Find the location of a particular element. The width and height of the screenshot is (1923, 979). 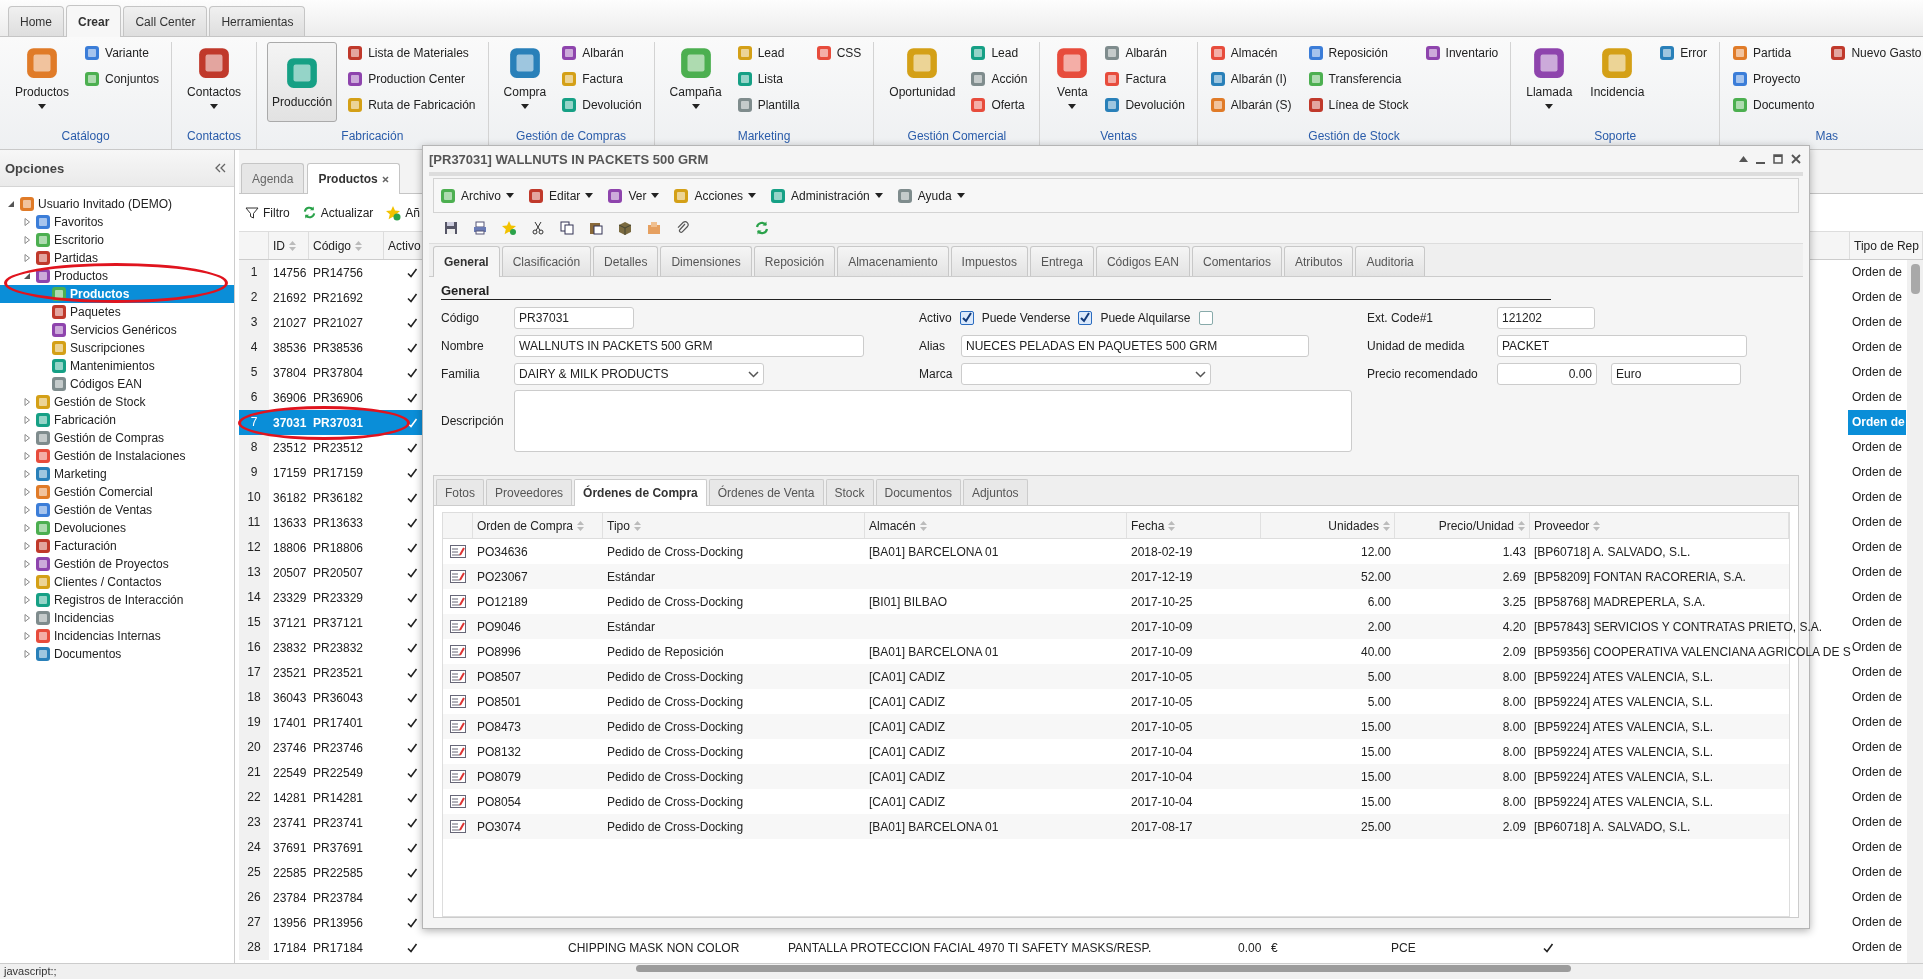

ribbon-button: Llamada is located at coordinates (1549, 82).